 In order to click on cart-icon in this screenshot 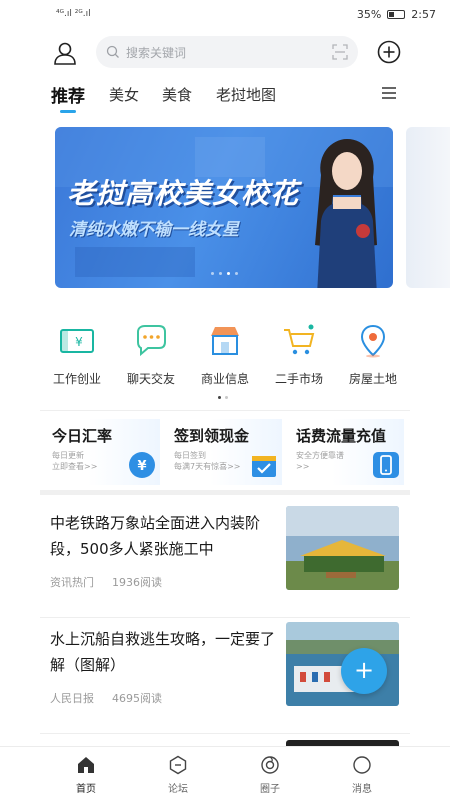, I will do `click(299, 339)`.